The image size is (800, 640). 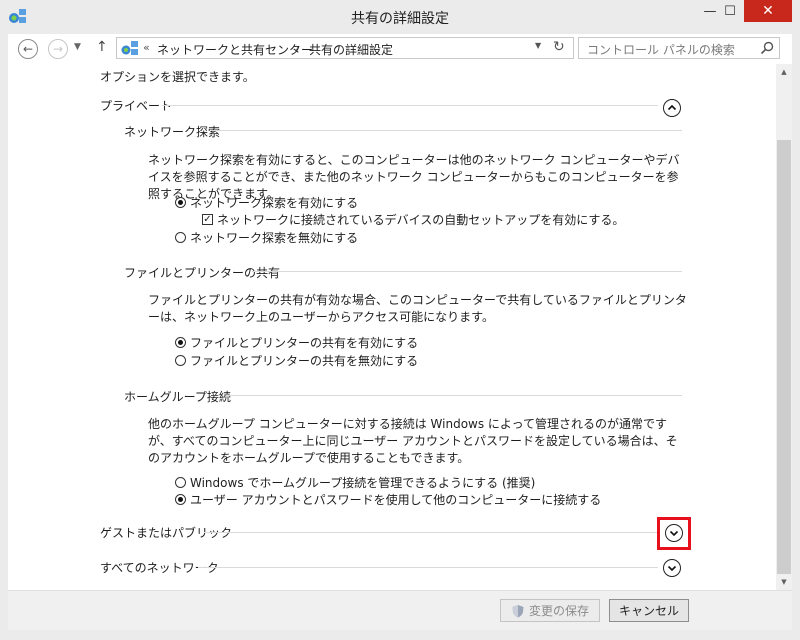 I want to click on radio-file-sharing-off: ファイルとプリンターの共有を無効にする, so click(x=296, y=360).